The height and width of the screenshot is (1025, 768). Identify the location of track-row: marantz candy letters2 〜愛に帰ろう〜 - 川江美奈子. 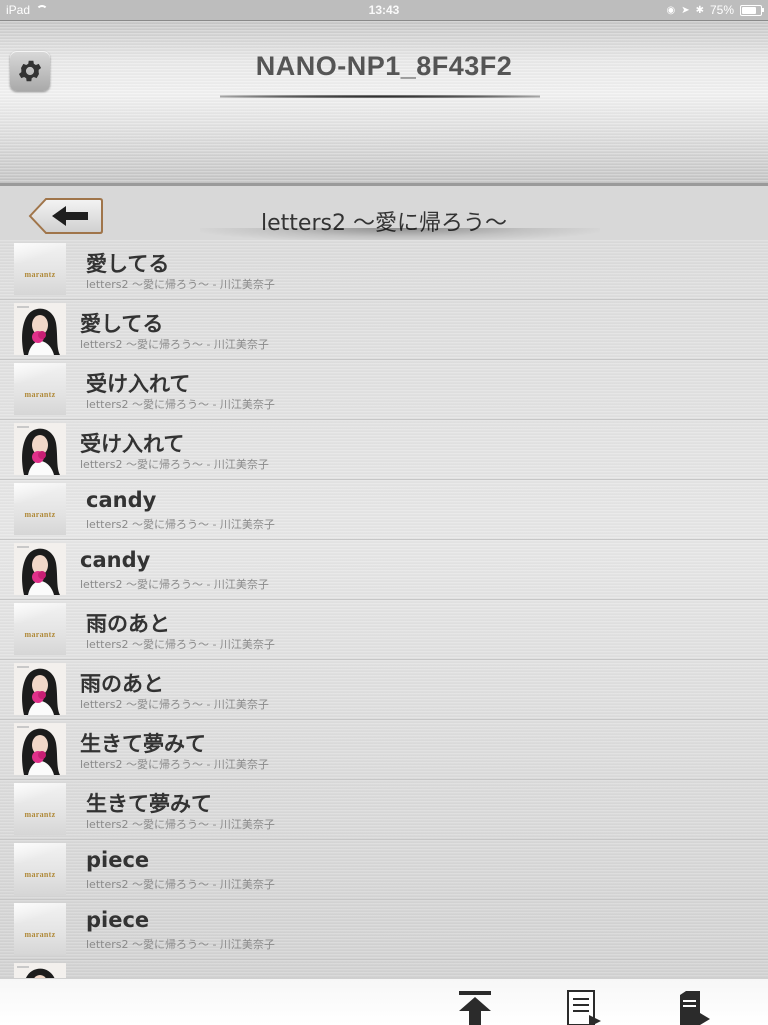
(384, 510).